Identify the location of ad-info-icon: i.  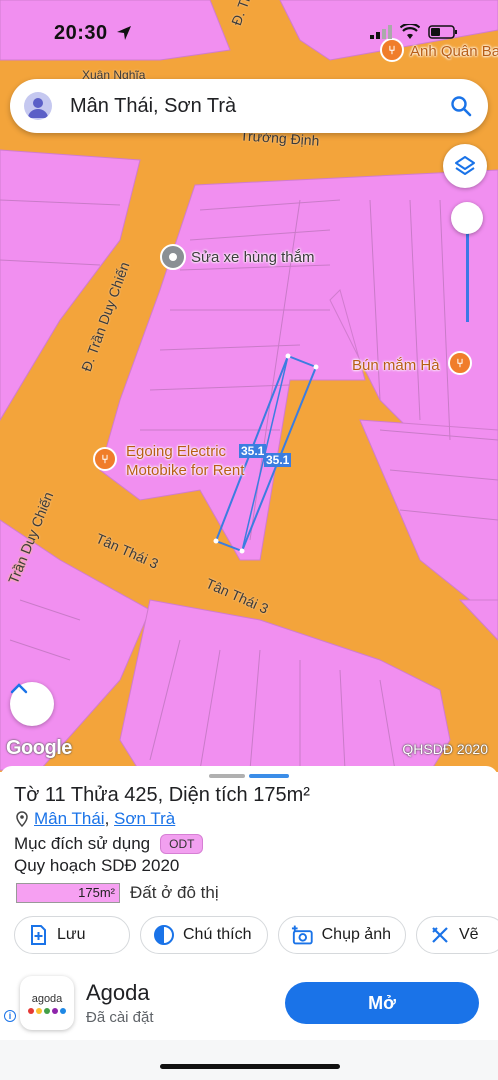
(10, 1016).